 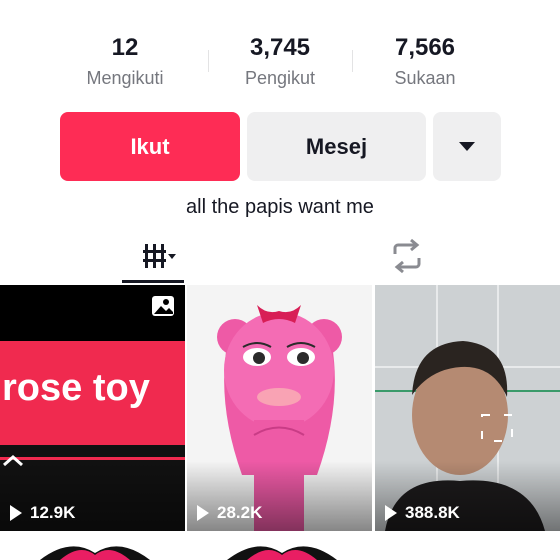 I want to click on more-options-button, so click(x=467, y=146).